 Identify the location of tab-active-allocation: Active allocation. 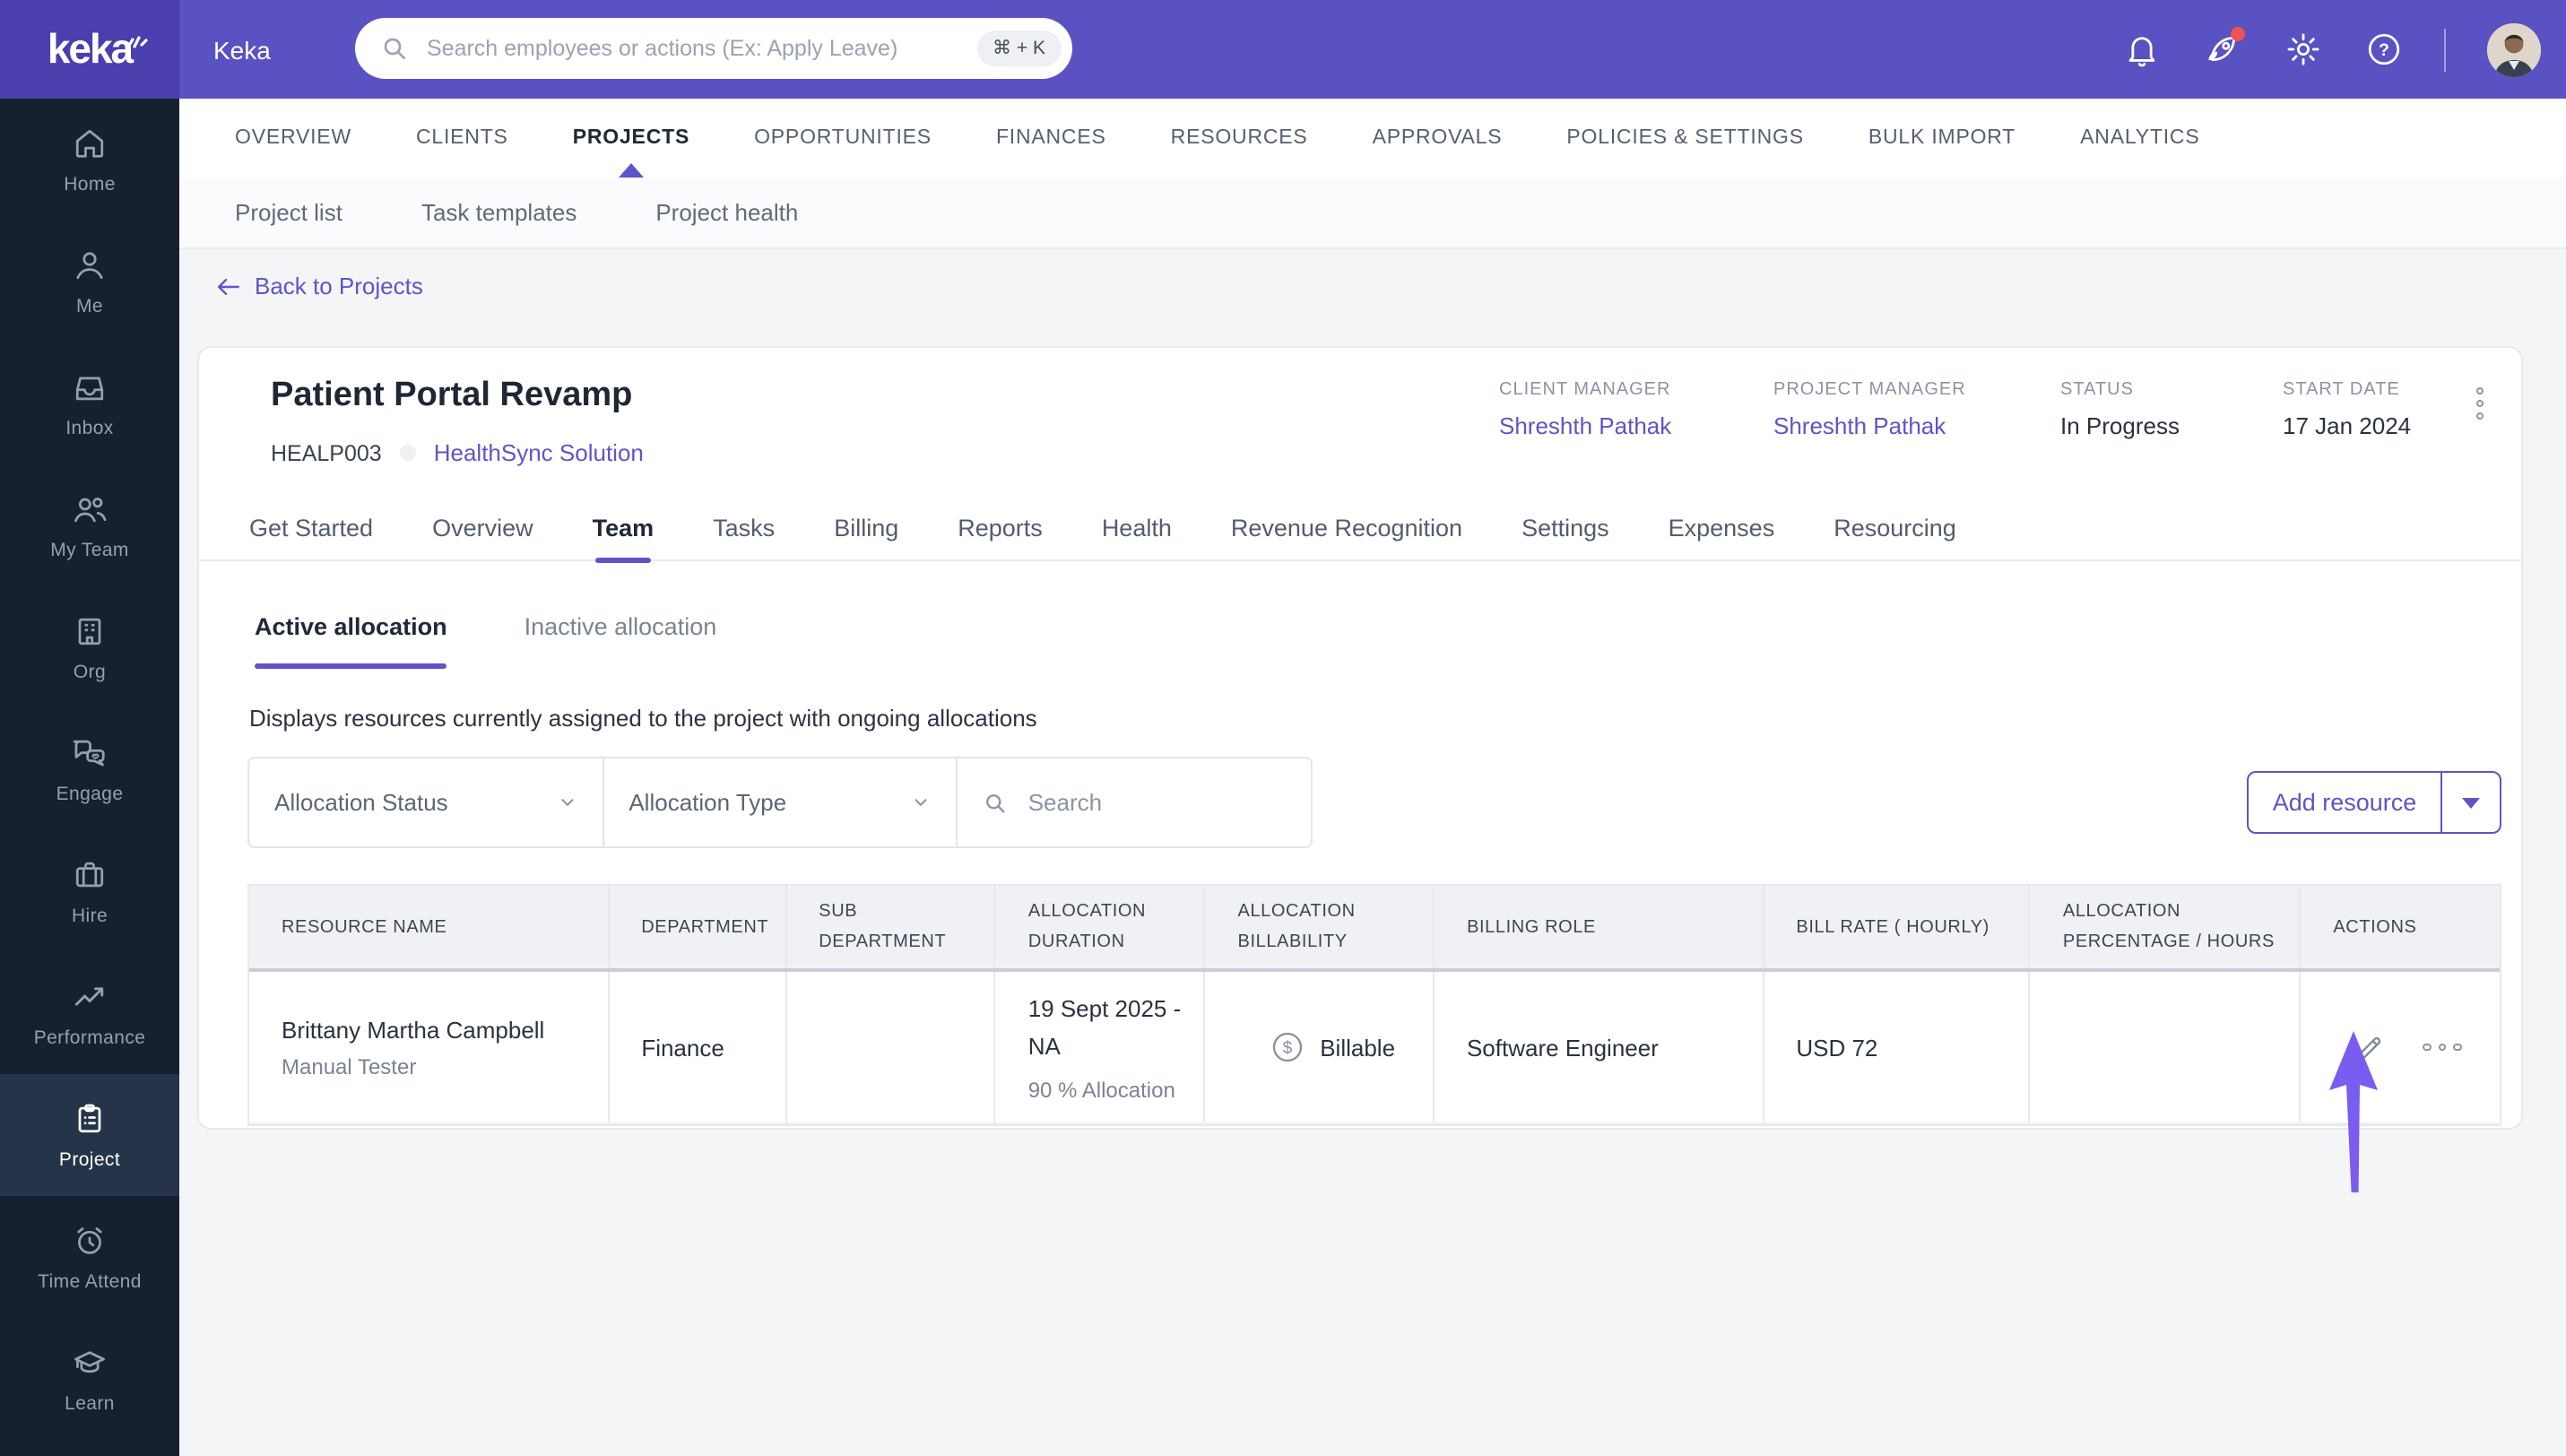
(351, 641).